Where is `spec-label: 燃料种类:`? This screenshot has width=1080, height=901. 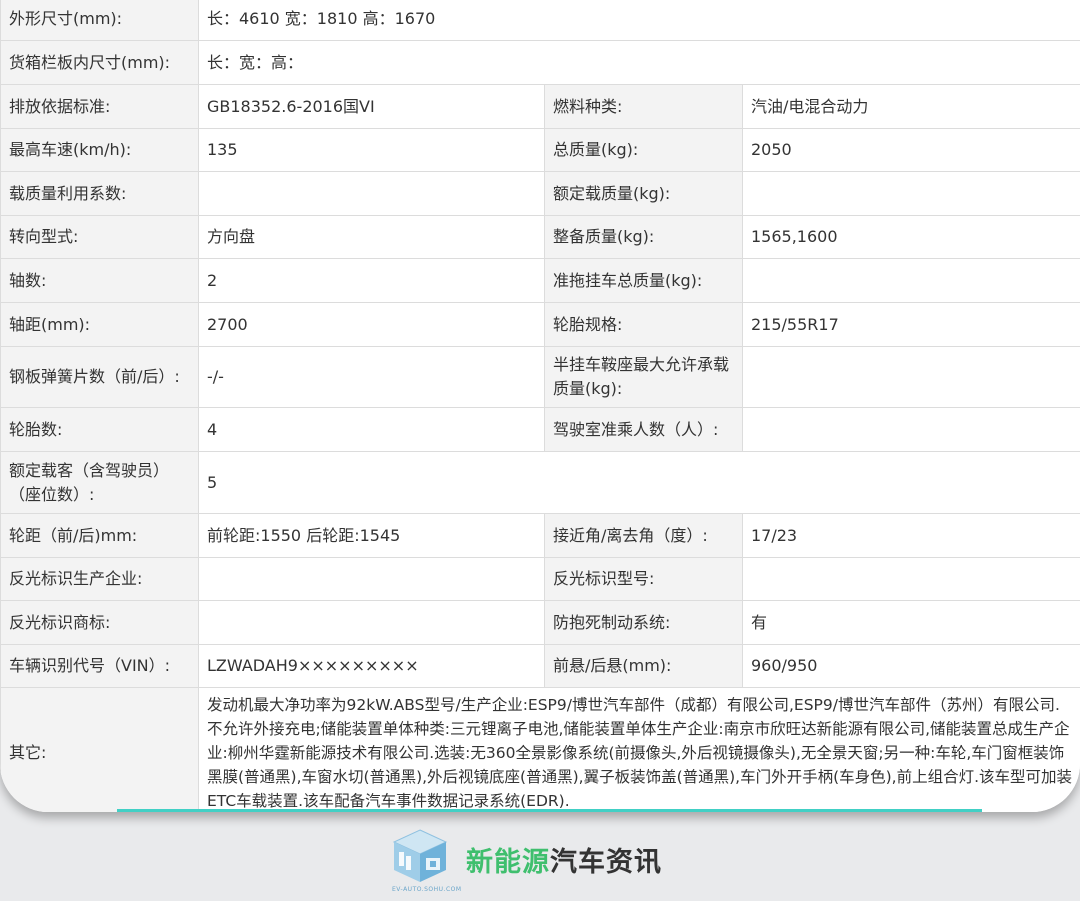
spec-label: 燃料种类: is located at coordinates (643, 106).